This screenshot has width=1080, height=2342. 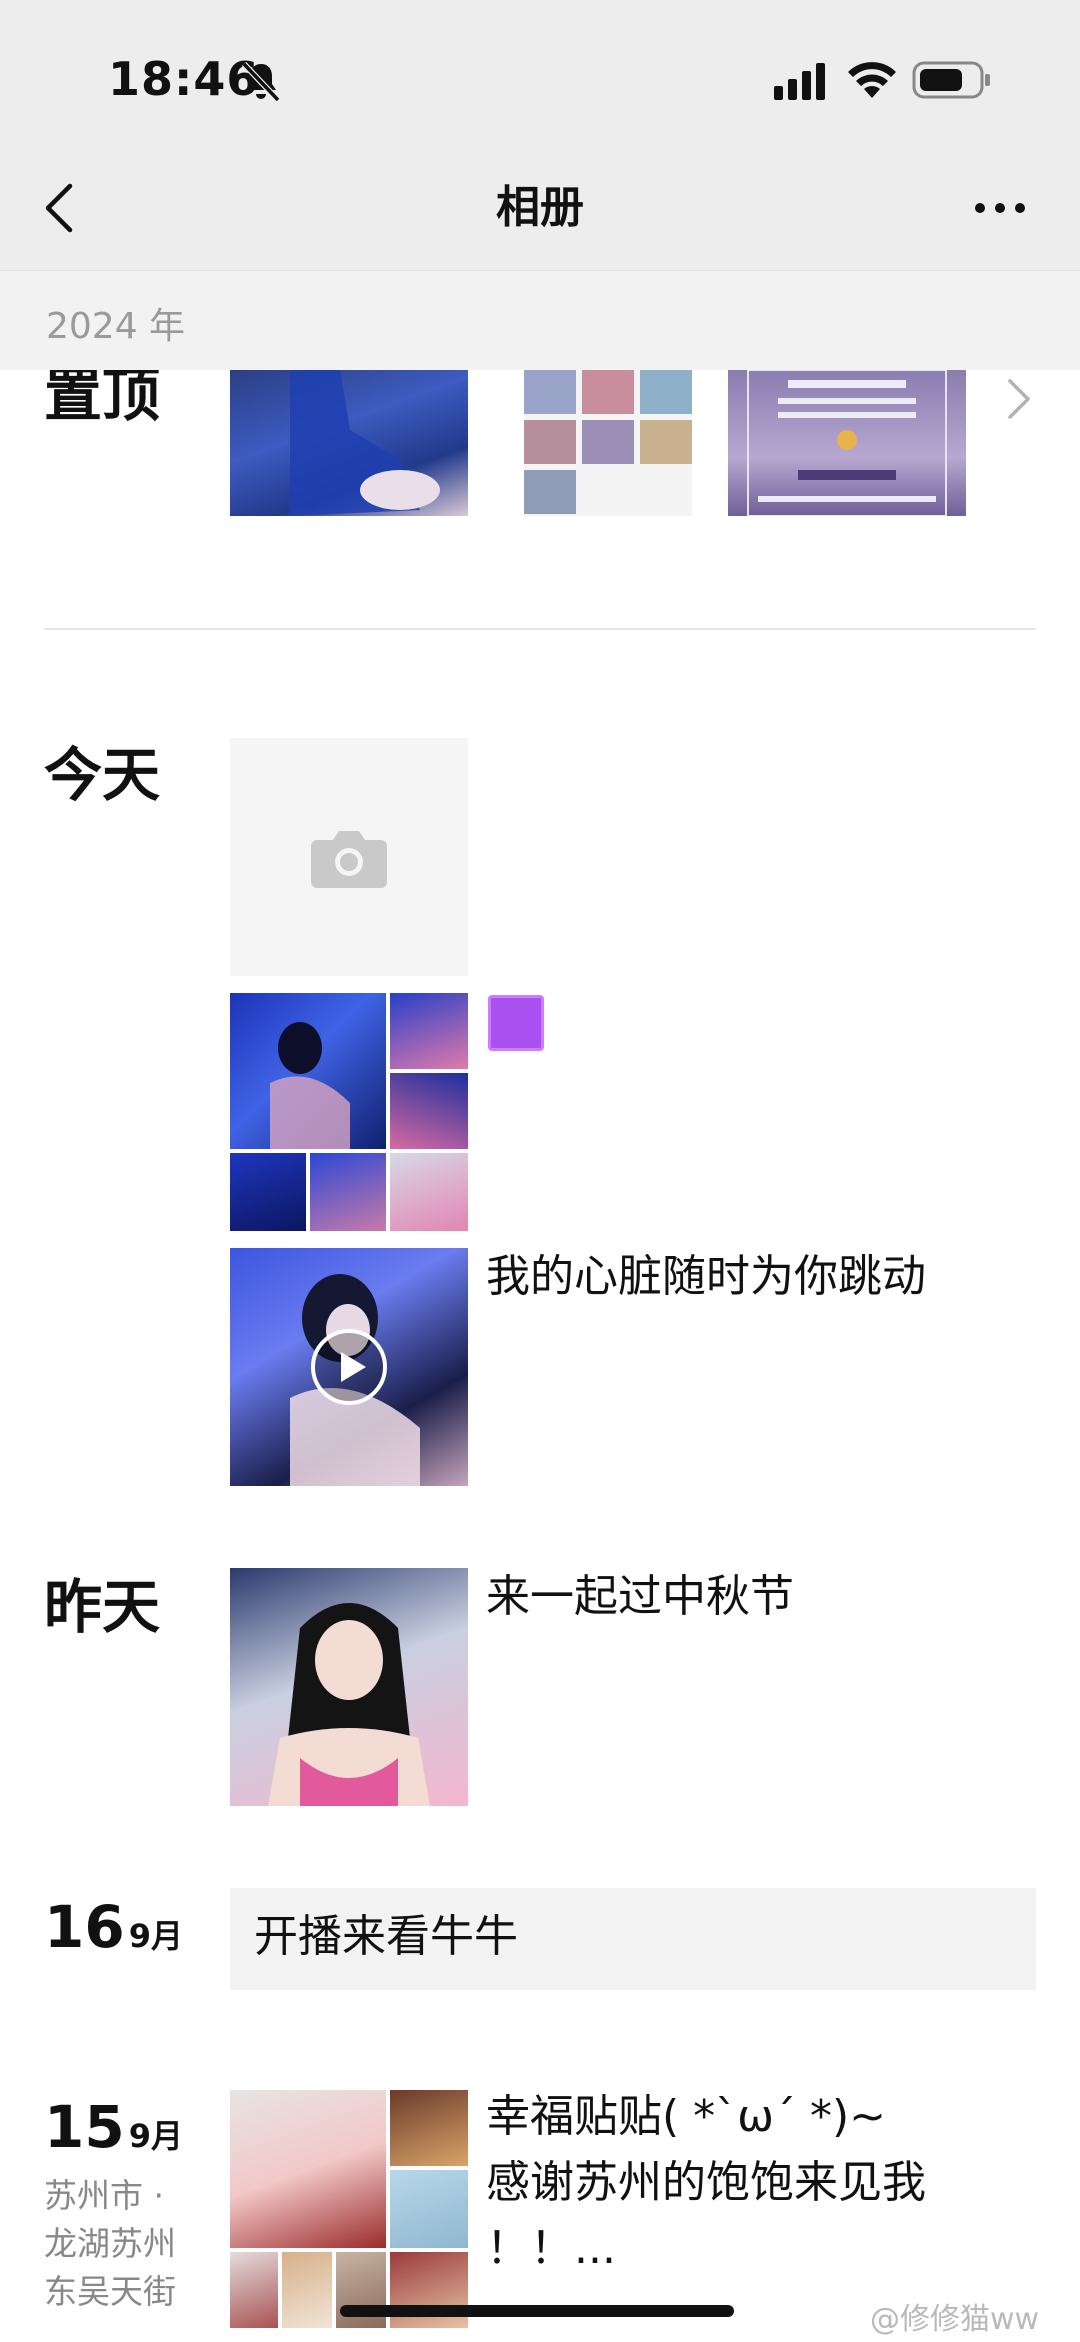 I want to click on post-text-card: 开播来看牛牛, so click(x=633, y=1939).